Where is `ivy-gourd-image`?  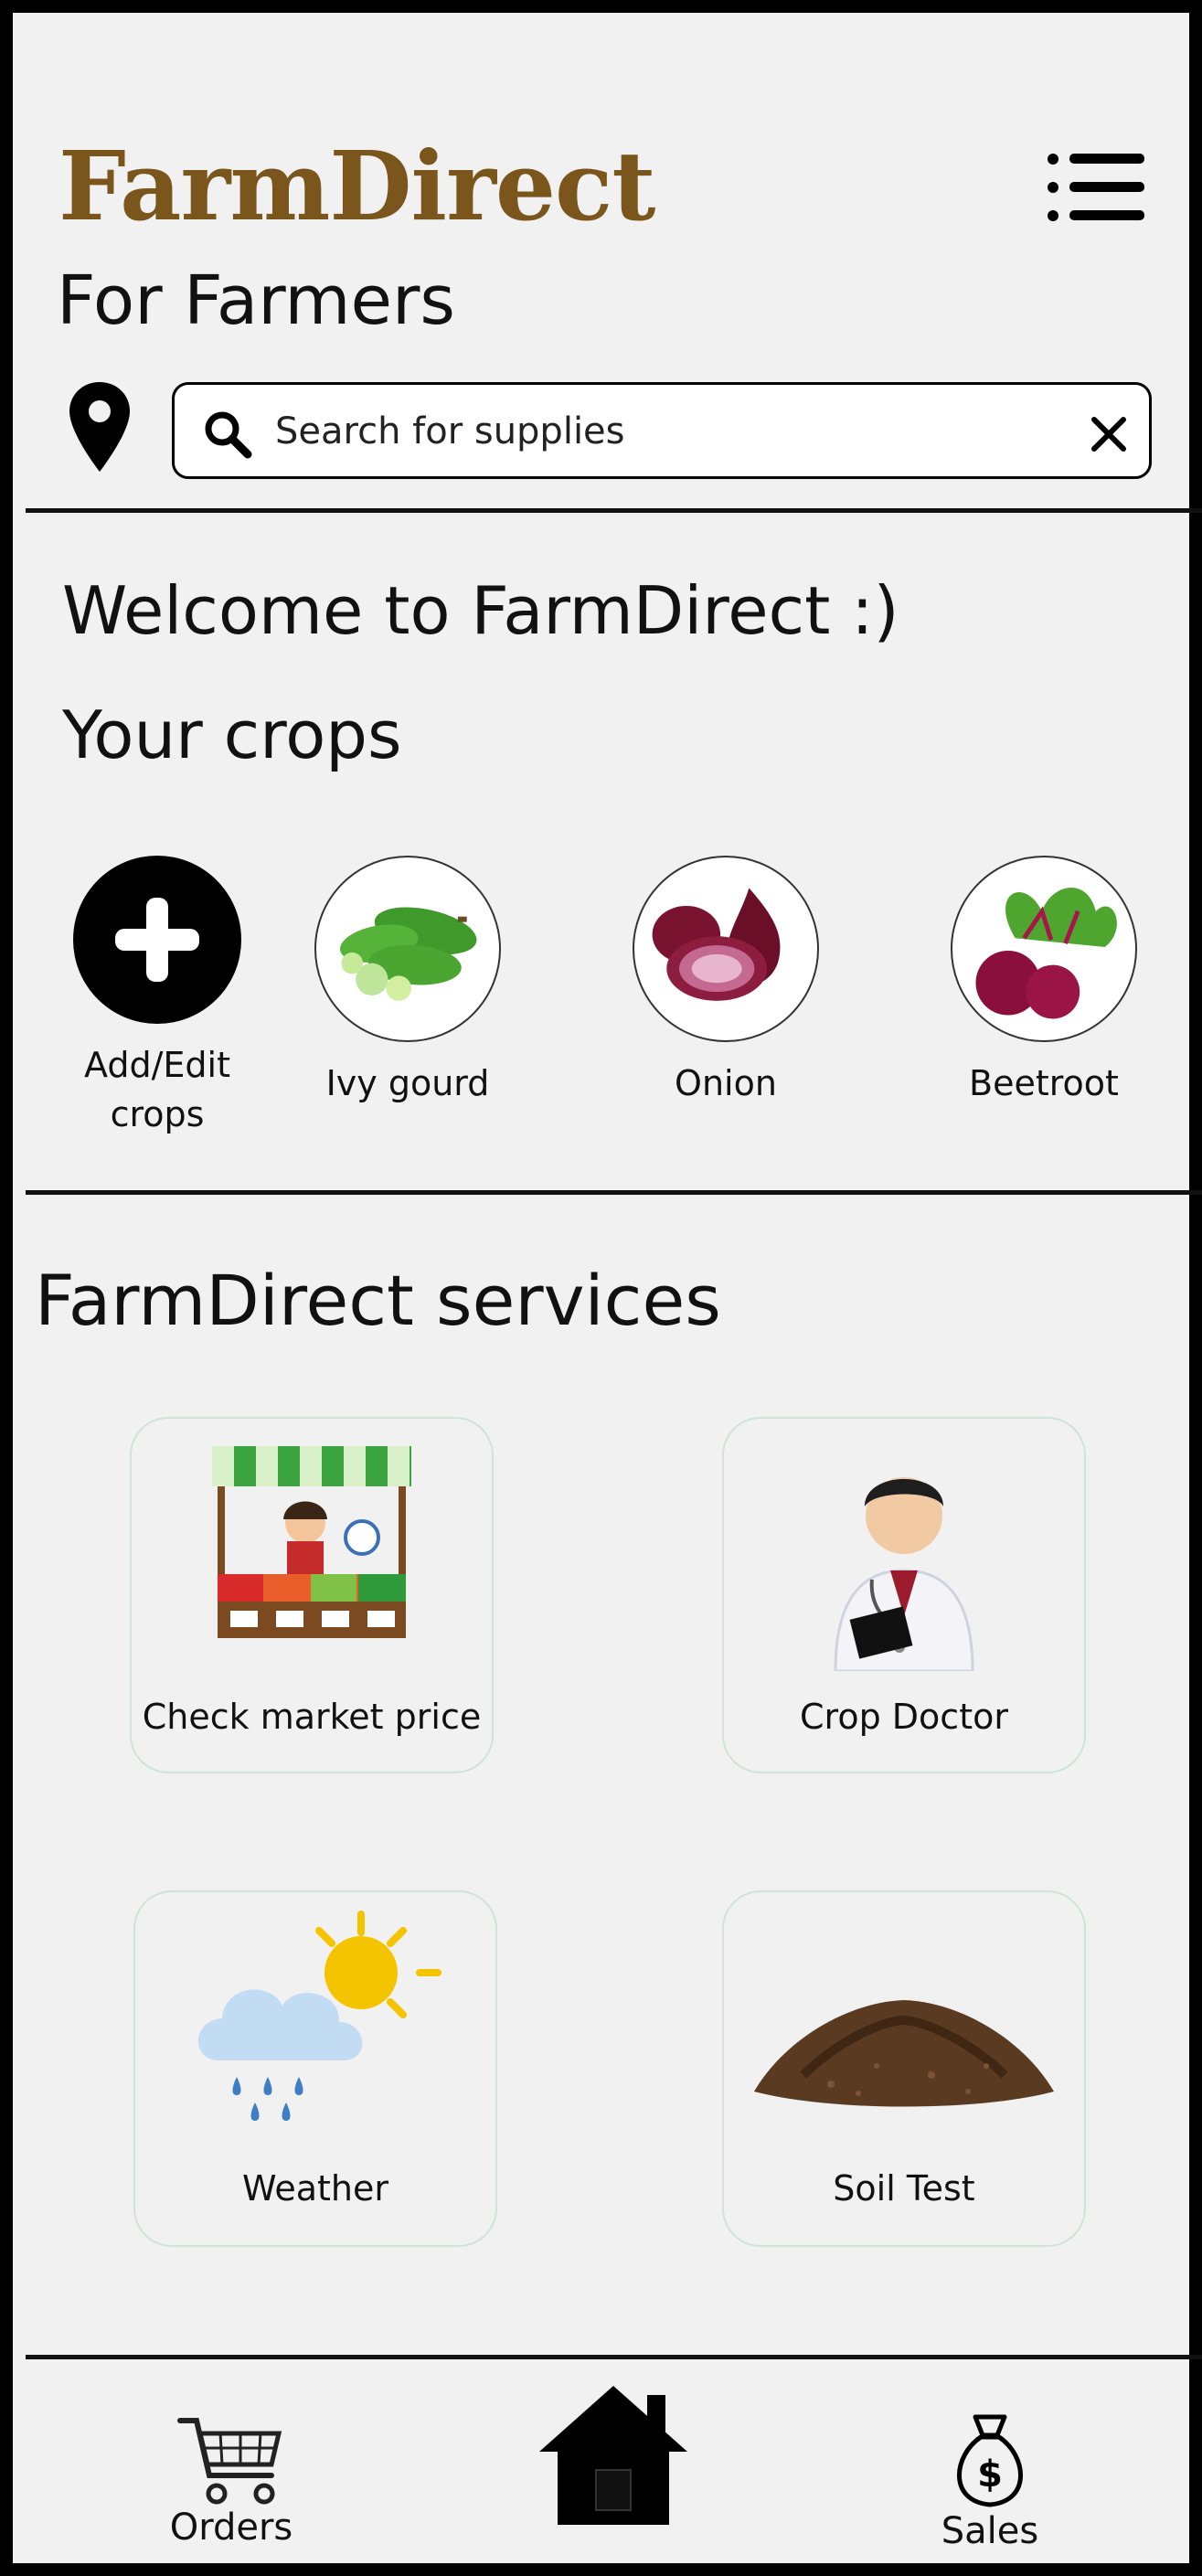
ivy-gourd-image is located at coordinates (407, 949).